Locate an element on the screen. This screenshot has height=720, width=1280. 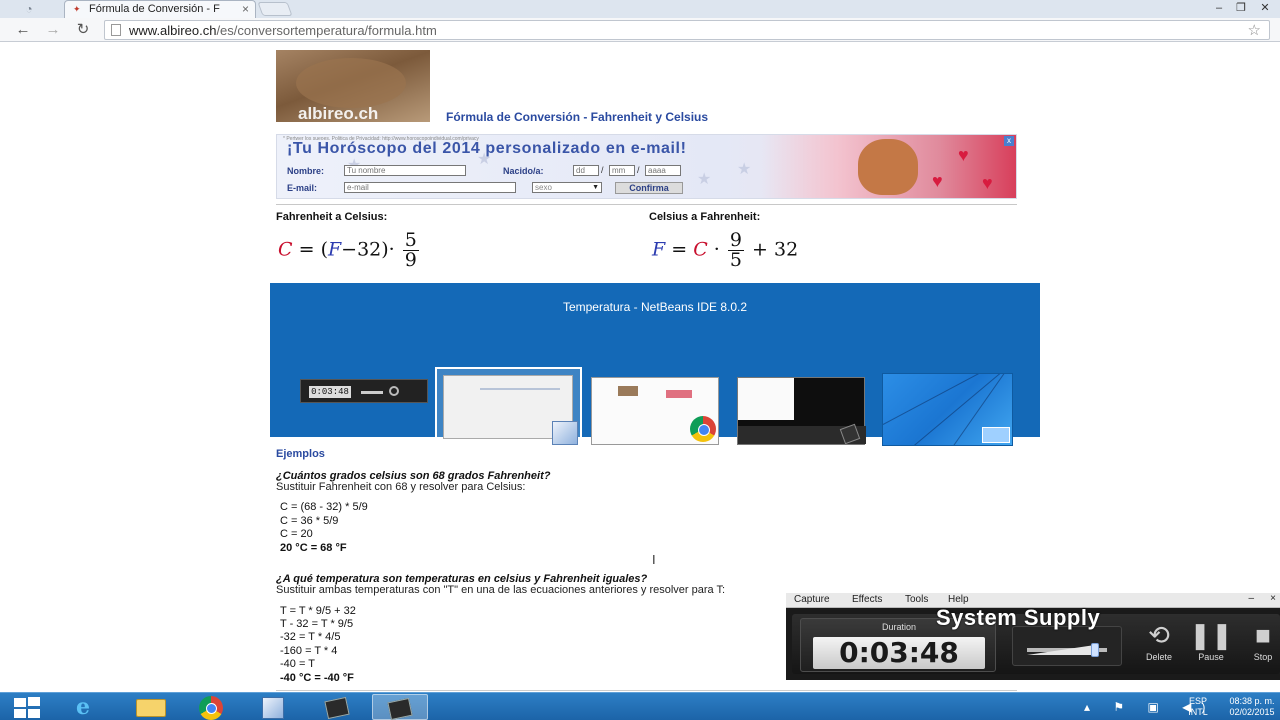
internet-explorer-icon: e is located at coordinates (83, 707).